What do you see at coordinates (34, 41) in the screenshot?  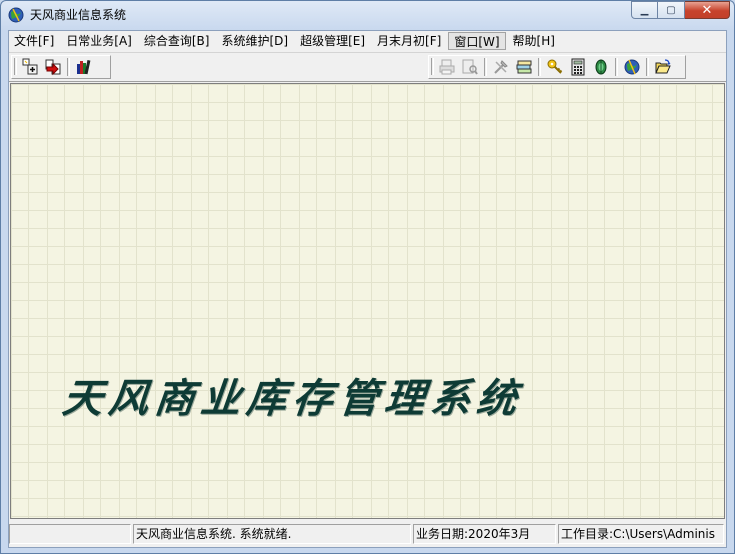 I see `menu-file: 文件[F]` at bounding box center [34, 41].